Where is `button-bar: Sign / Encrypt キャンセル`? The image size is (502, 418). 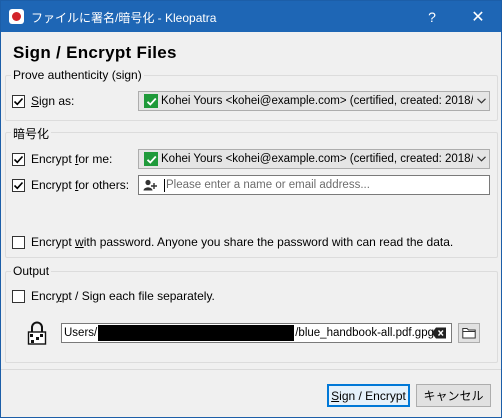
button-bar: Sign / Encrypt キャンセル is located at coordinates (251, 393).